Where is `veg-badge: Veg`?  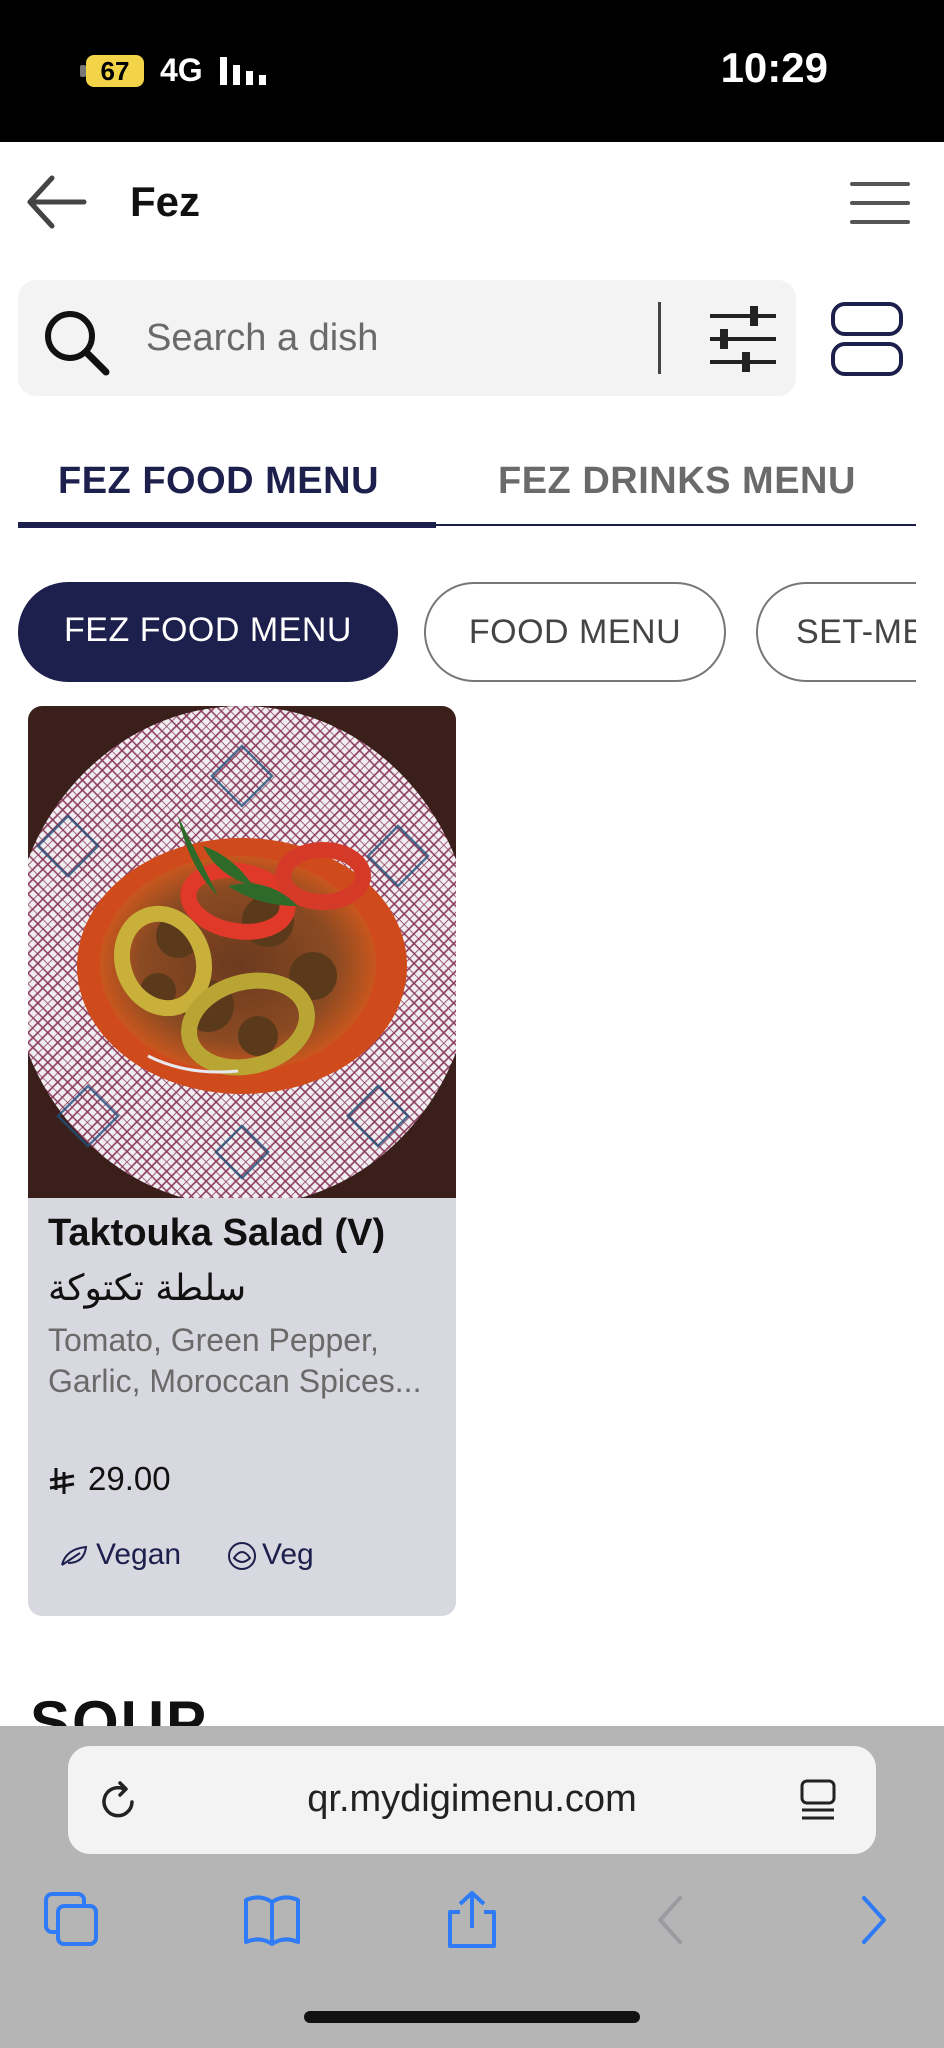
veg-badge: Veg is located at coordinates (270, 1555).